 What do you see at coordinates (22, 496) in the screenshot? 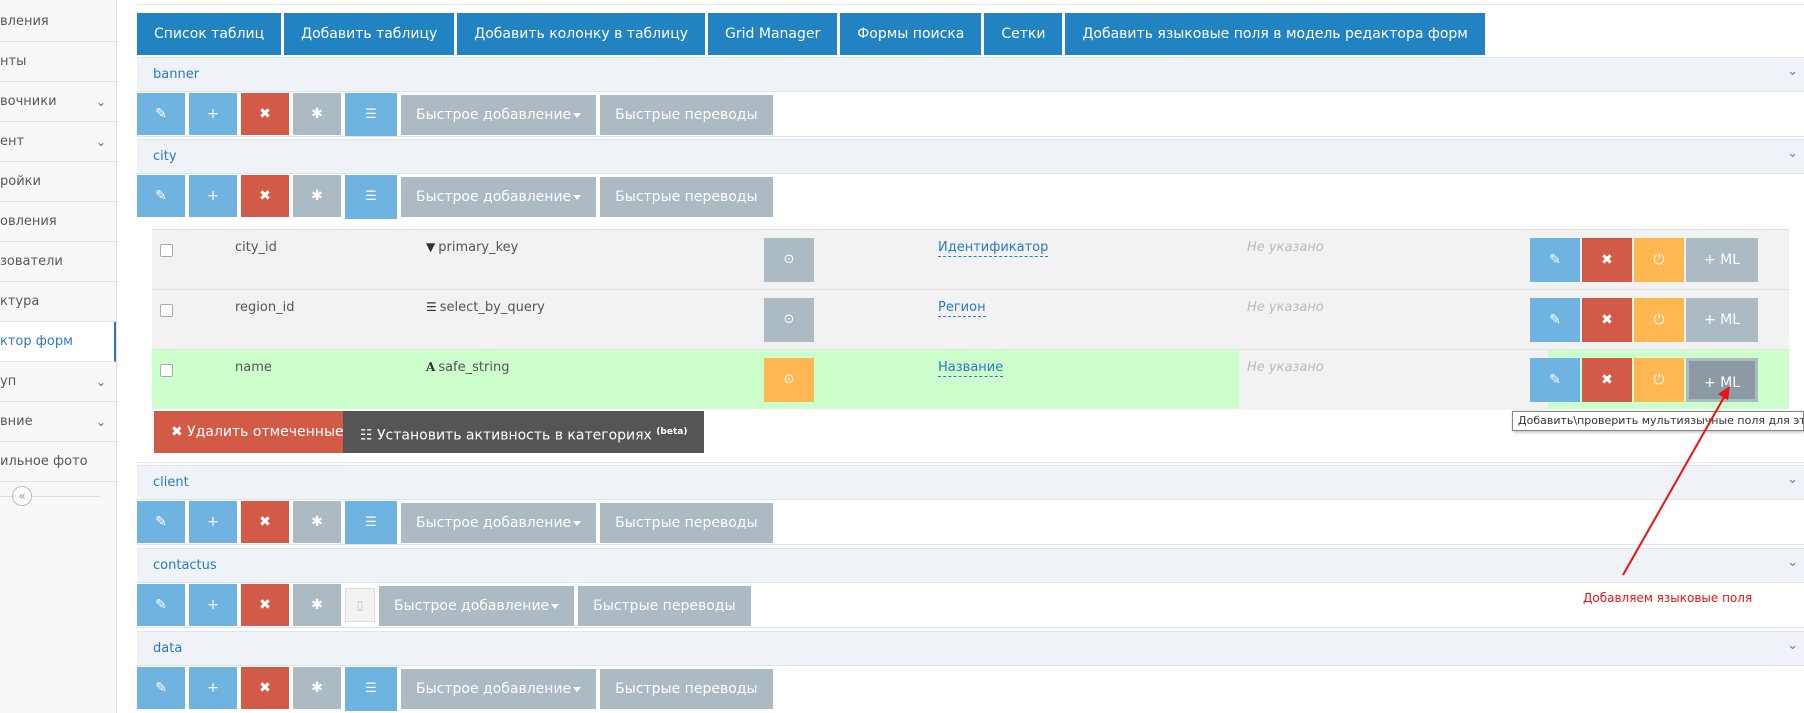
I see `collapse-sidebar-icon: «` at bounding box center [22, 496].